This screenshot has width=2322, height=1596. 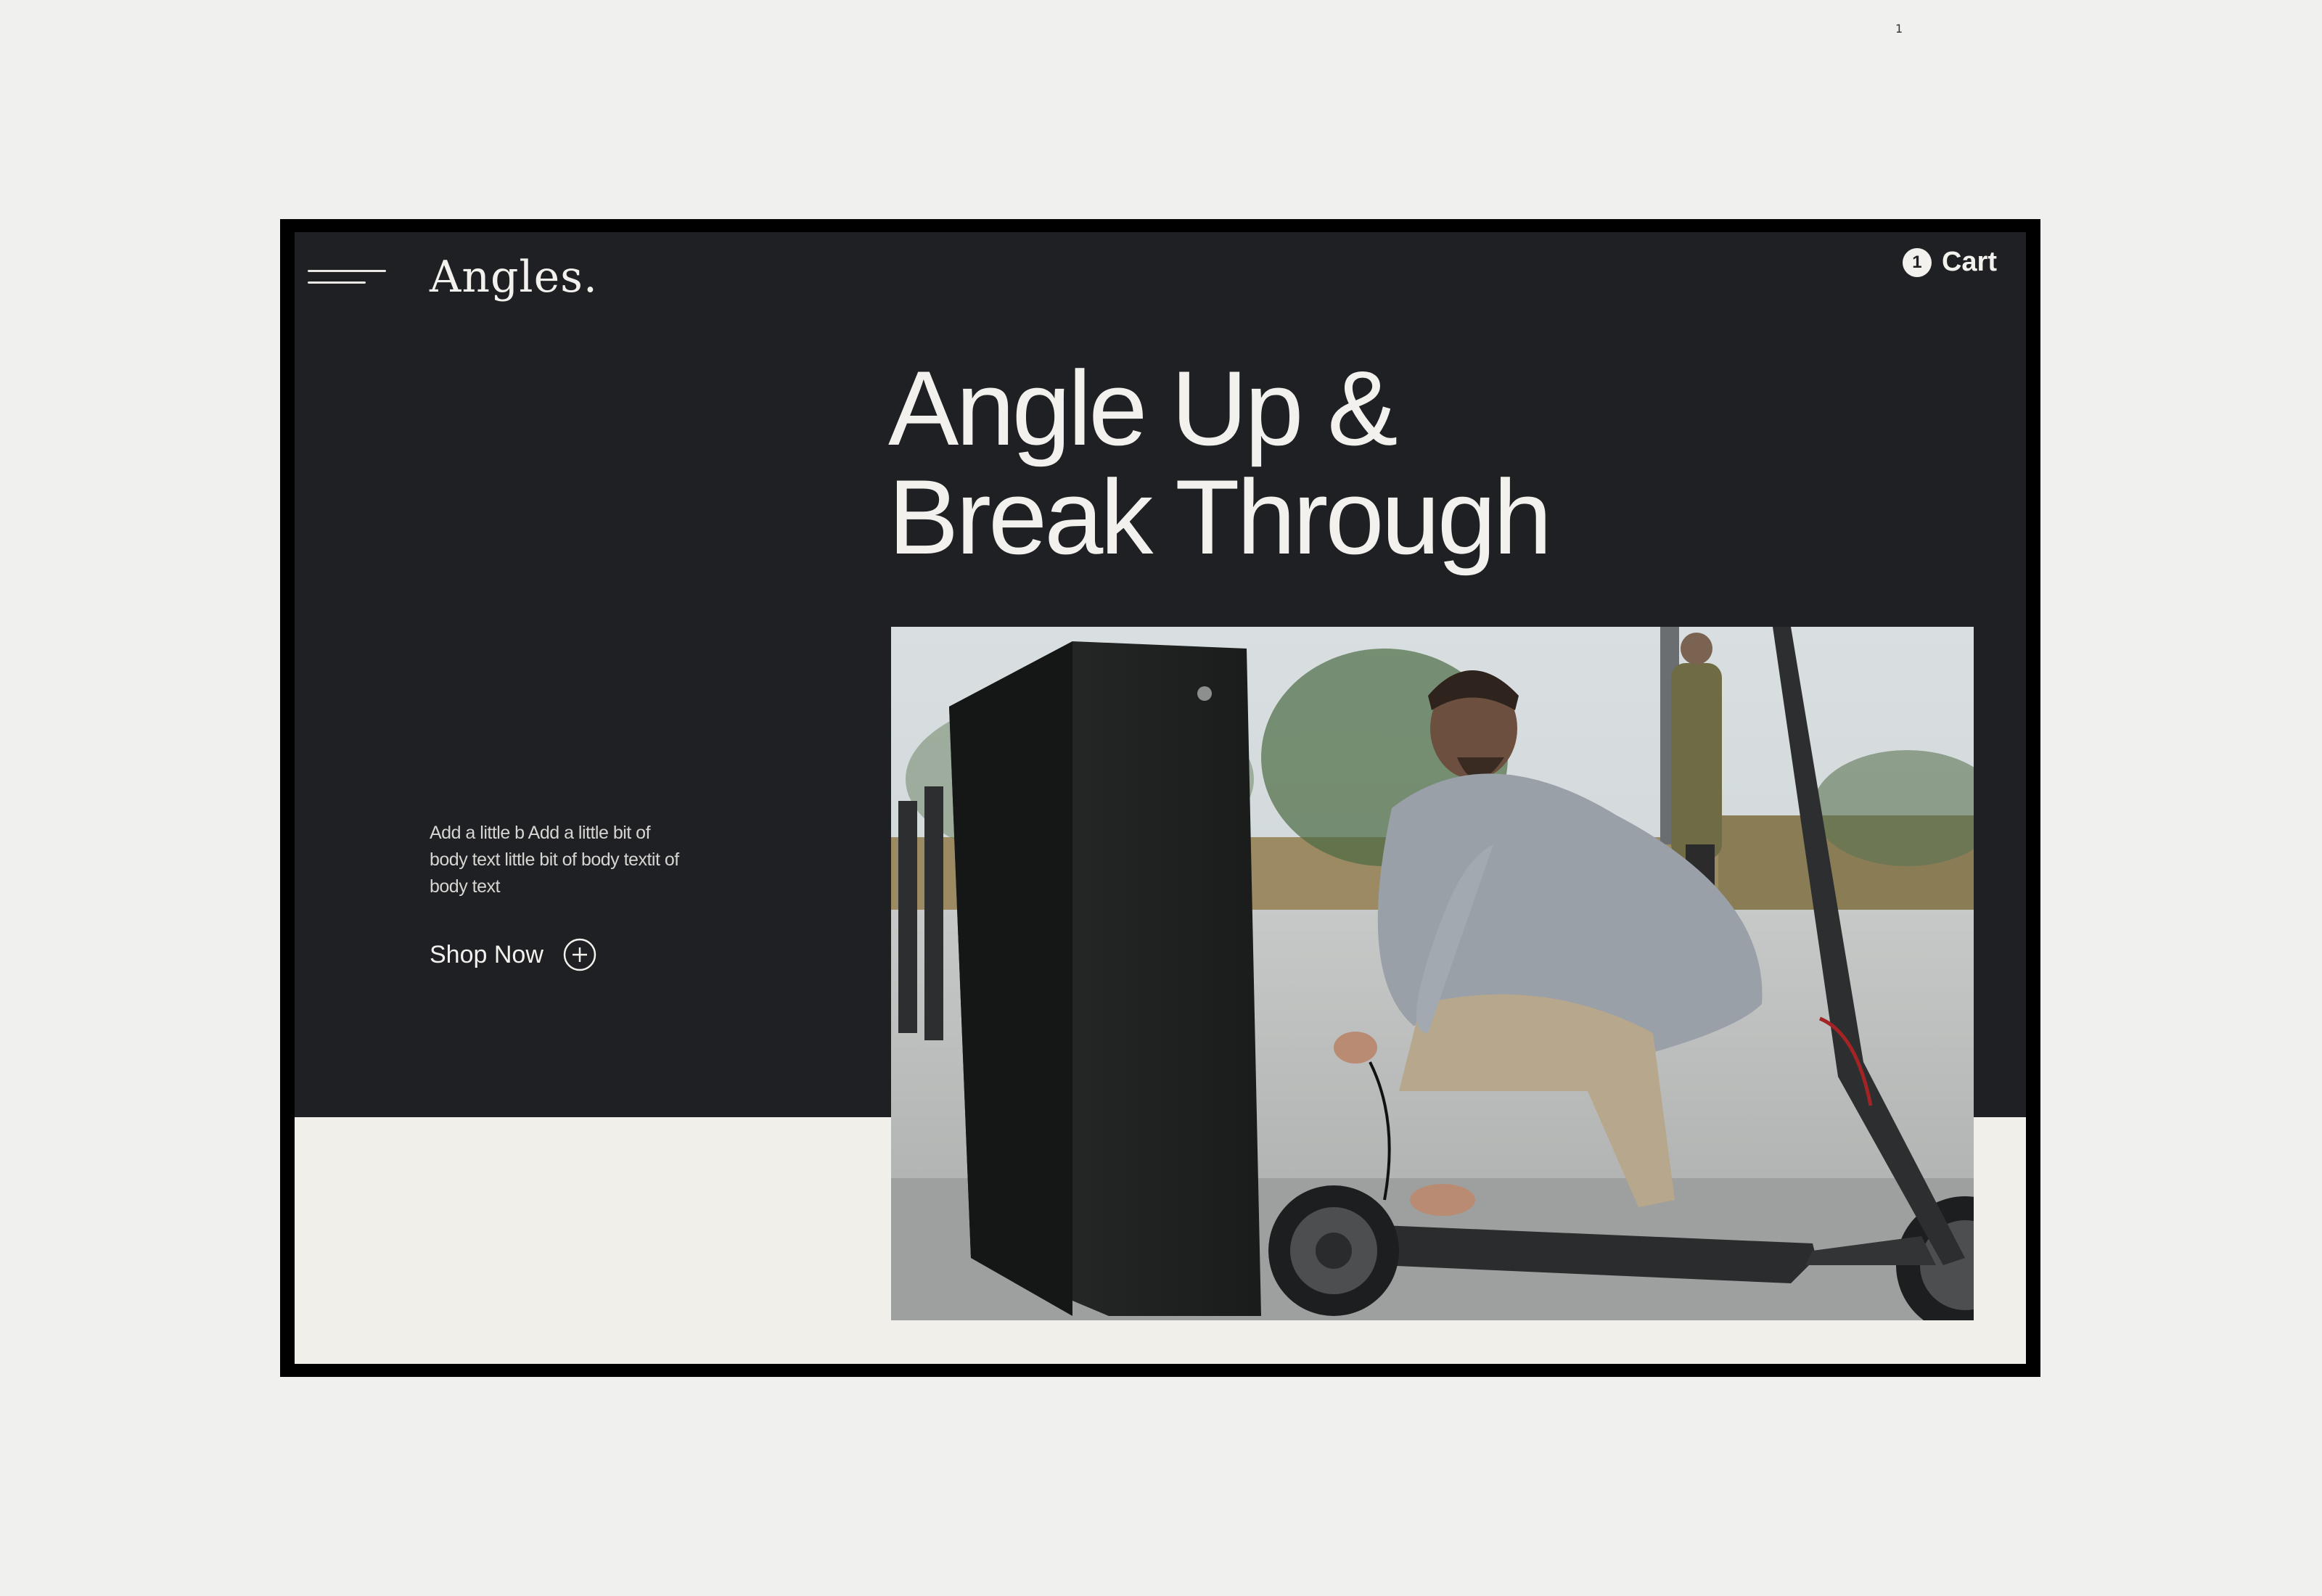 What do you see at coordinates (1143, 408) in the screenshot?
I see `headline-line-1: Angle Up &` at bounding box center [1143, 408].